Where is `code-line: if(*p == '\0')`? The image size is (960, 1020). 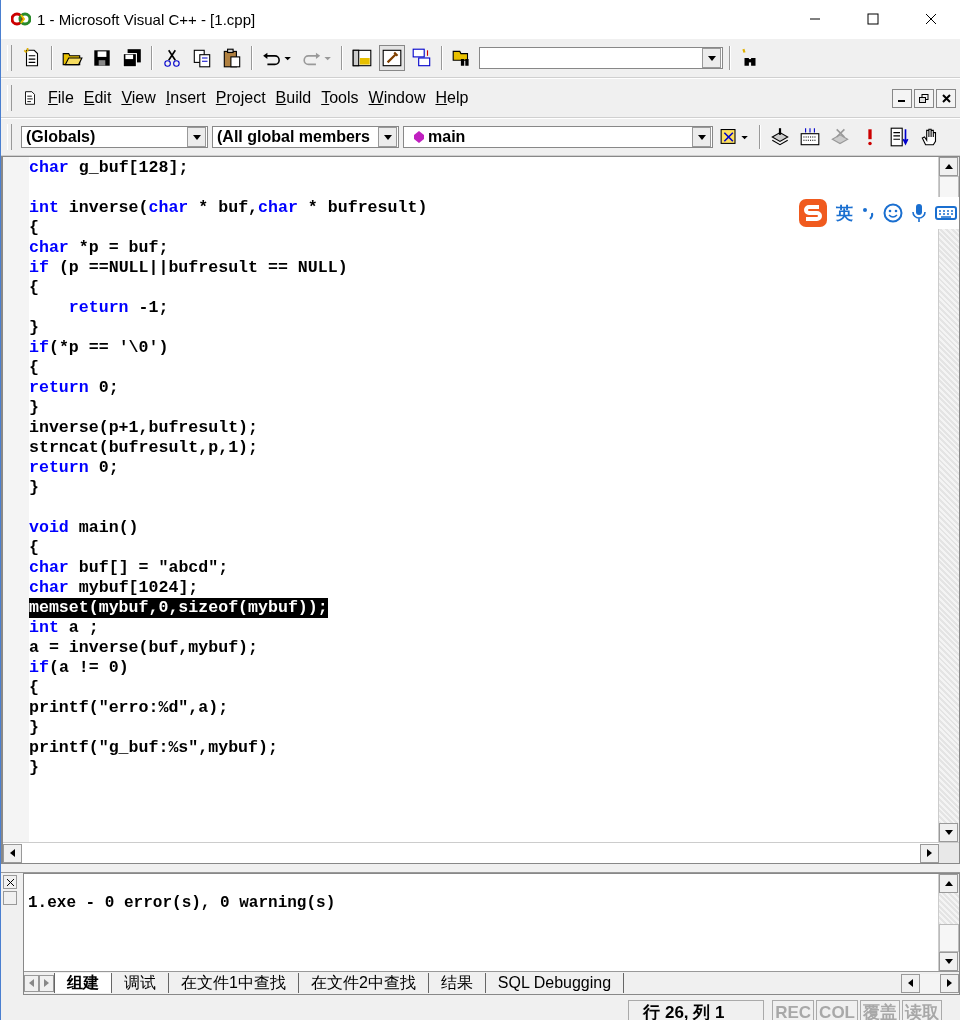 code-line: if(*p == '\0') is located at coordinates (99, 348).